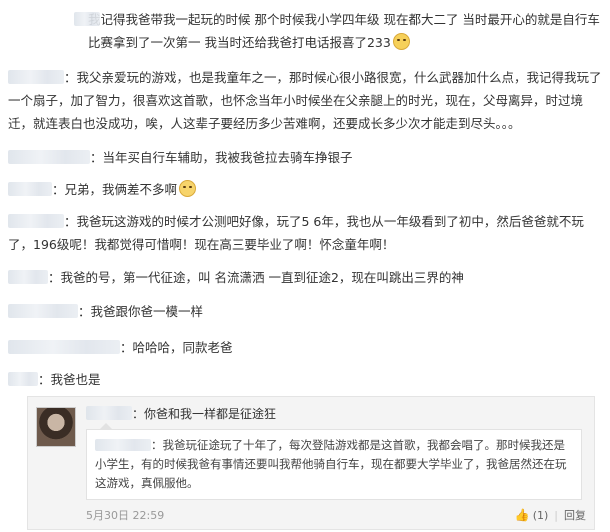  What do you see at coordinates (306, 311) in the screenshot?
I see `comment-item: ：我爸跟你爸一模一样` at bounding box center [306, 311].